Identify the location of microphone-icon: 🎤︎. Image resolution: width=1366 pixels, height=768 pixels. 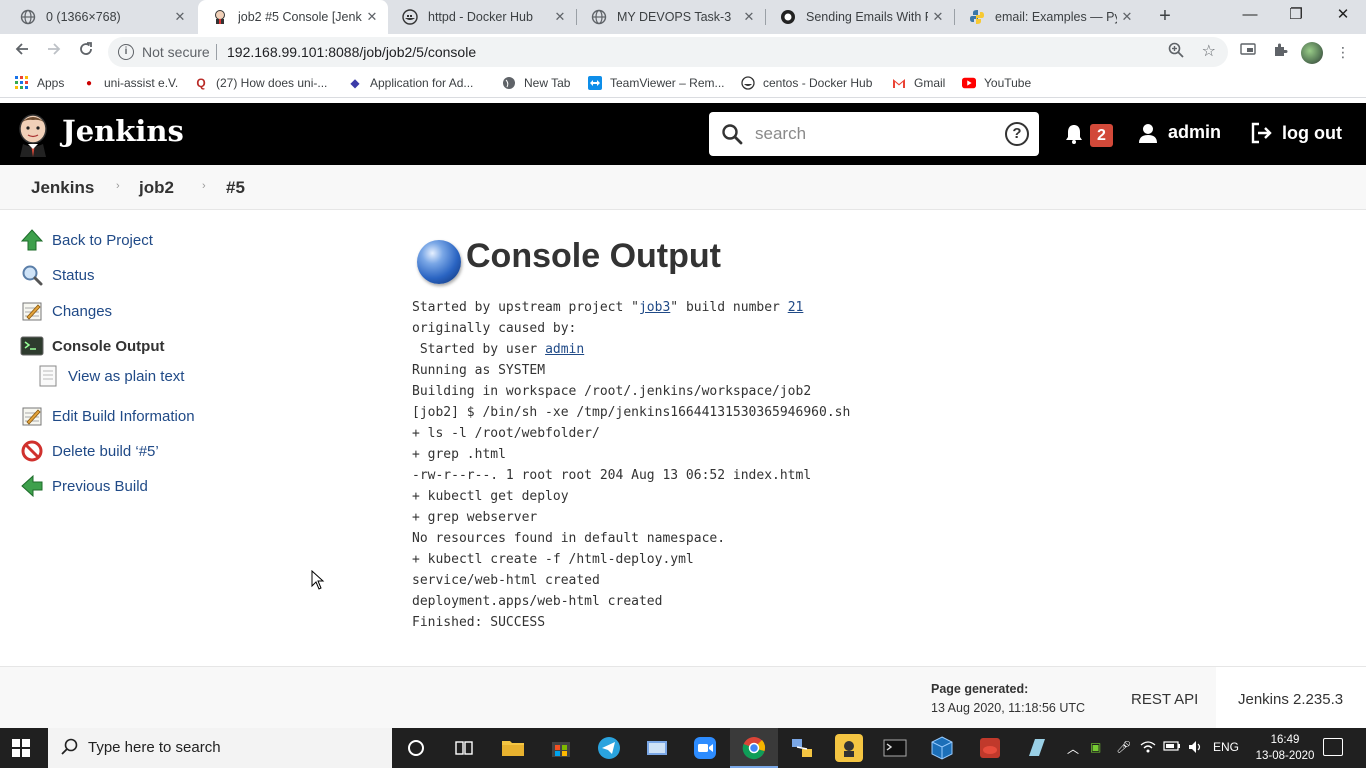
(1123, 747).